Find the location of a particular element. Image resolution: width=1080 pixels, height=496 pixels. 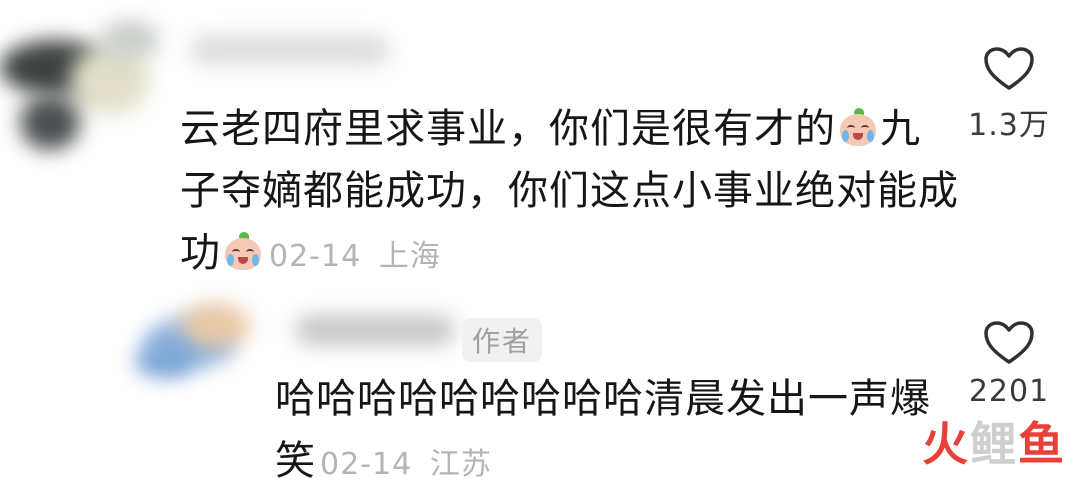

commenter-avatar is located at coordinates (85, 95).